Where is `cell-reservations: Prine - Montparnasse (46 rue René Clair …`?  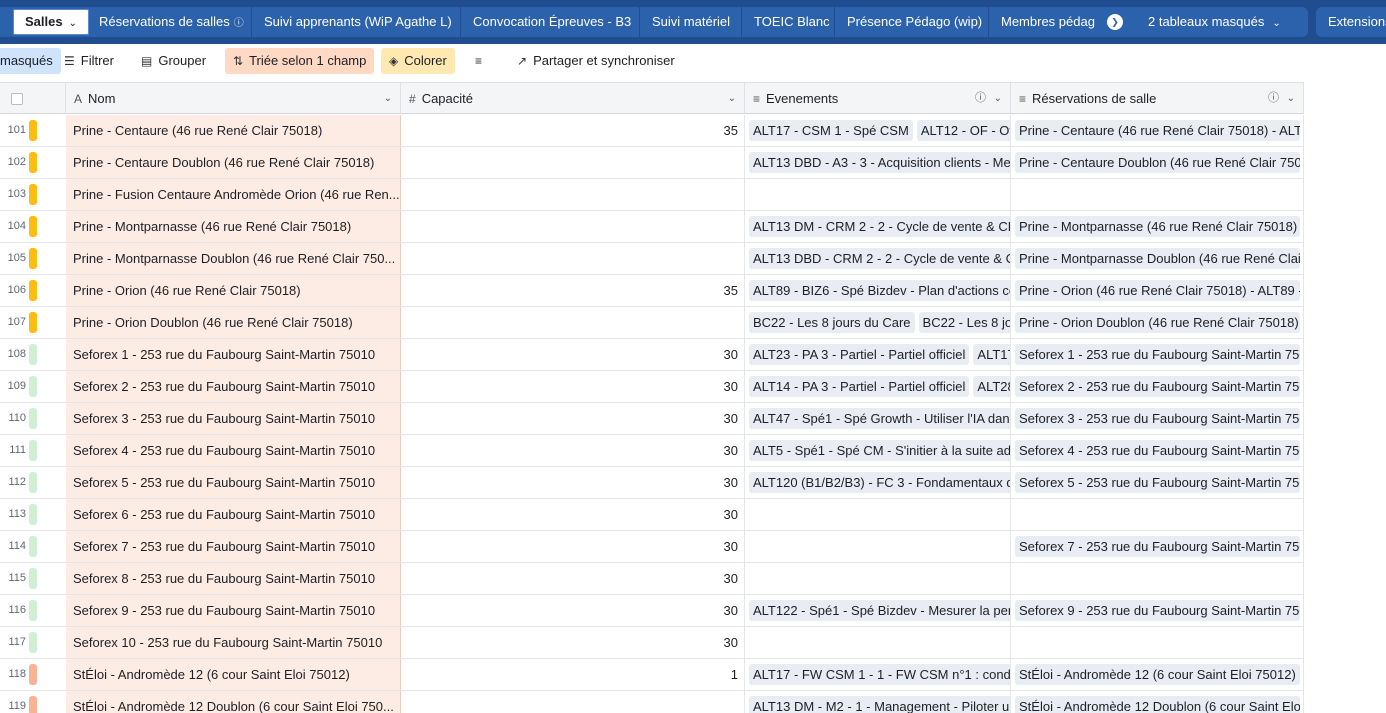 cell-reservations: Prine - Montparnasse (46 rue René Clair … is located at coordinates (1157, 226).